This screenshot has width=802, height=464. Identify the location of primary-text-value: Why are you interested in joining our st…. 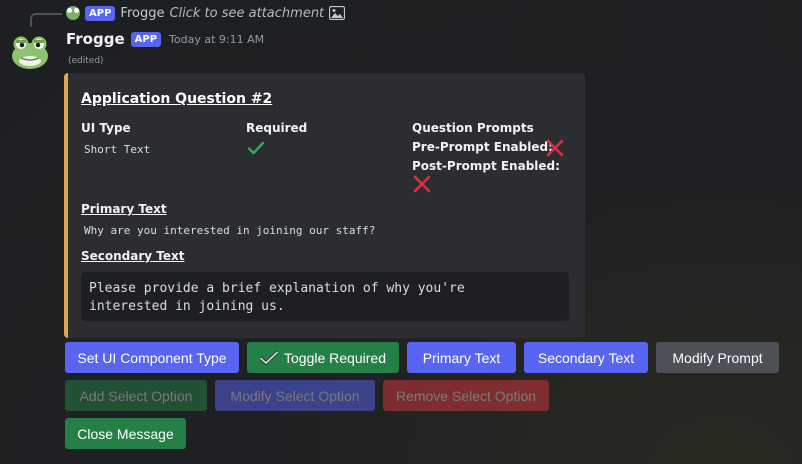
(230, 230).